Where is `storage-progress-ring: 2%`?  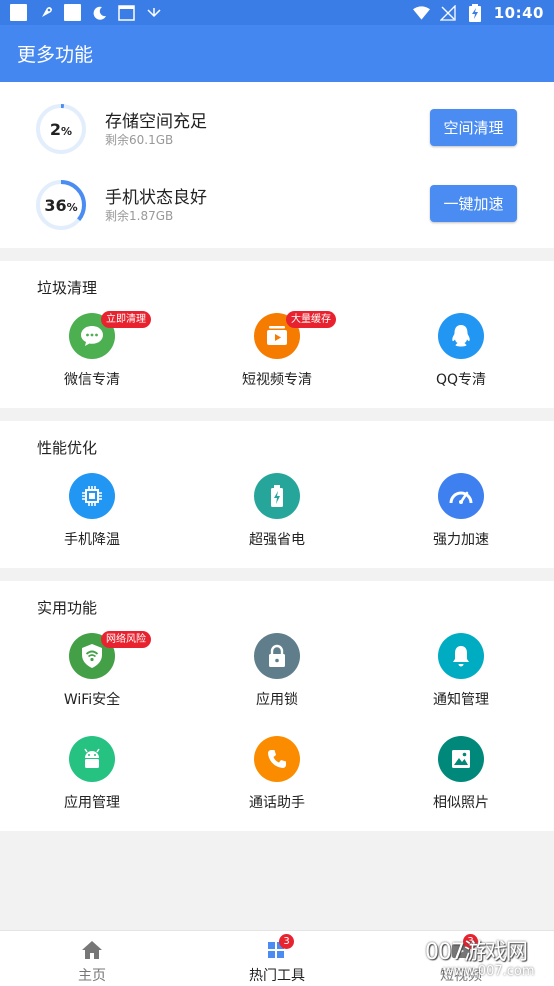
storage-progress-ring: 2% is located at coordinates (61, 129).